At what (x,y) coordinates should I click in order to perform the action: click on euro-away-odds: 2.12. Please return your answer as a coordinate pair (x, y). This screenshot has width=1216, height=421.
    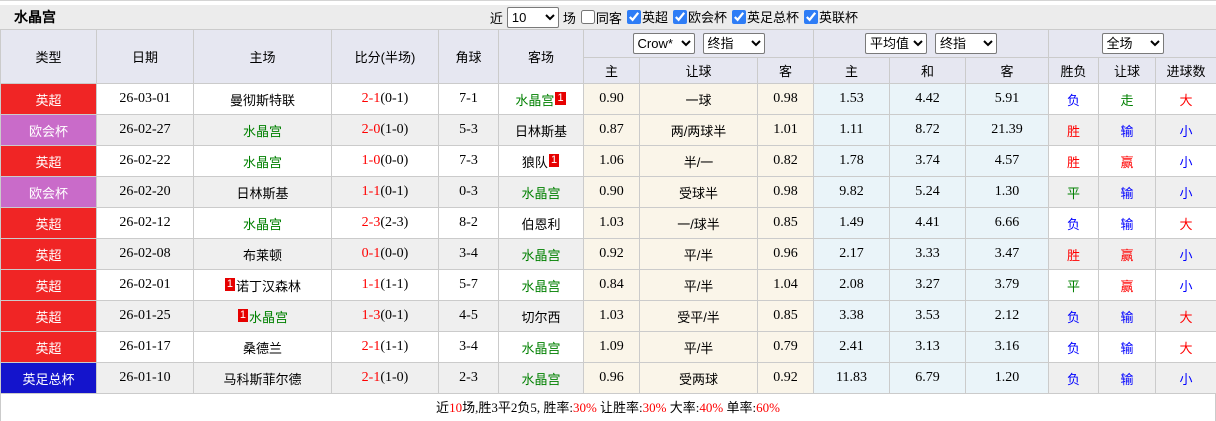
    Looking at the image, I should click on (1007, 316).